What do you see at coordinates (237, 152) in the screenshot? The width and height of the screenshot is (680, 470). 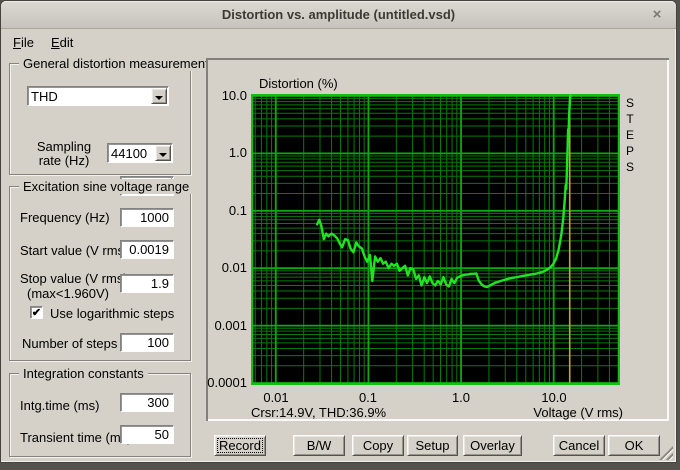 I see `y-tick-label: 1.0` at bounding box center [237, 152].